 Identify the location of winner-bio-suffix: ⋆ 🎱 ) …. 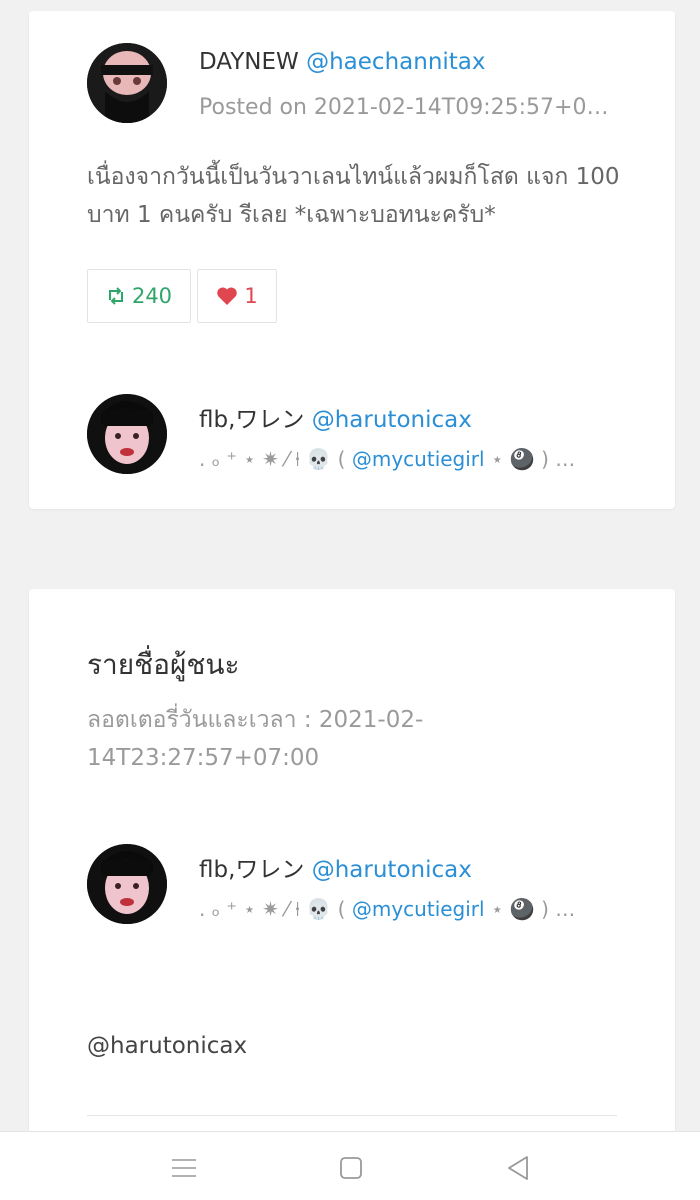
(533, 909).